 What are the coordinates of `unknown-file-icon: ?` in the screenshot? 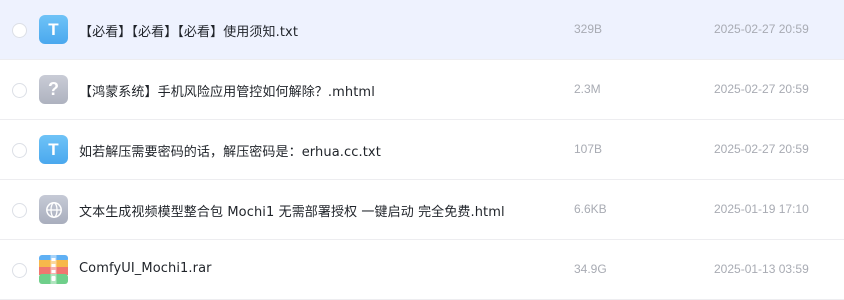 It's located at (53, 89).